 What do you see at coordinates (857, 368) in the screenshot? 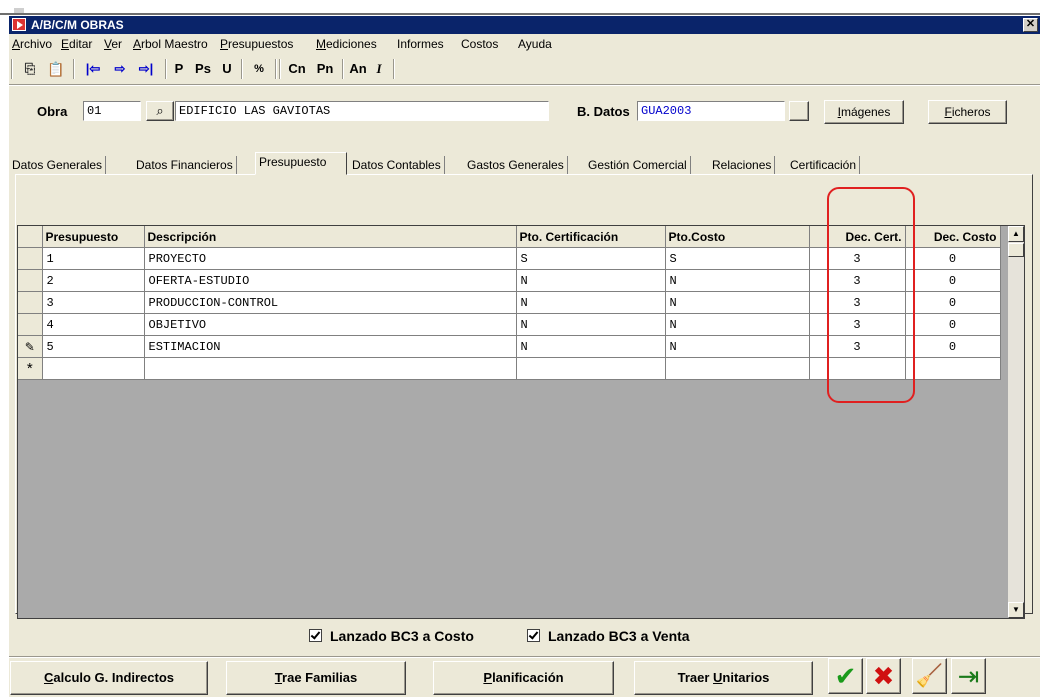
I see `cell-dec-cert` at bounding box center [857, 368].